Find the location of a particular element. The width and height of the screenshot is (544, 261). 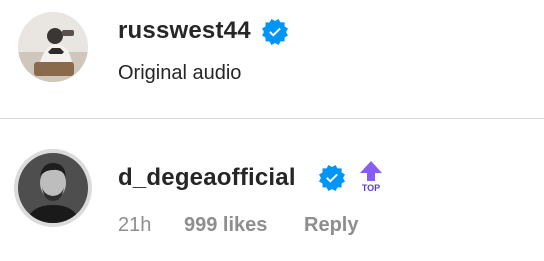

top-arrow-icon: TOP is located at coordinates (371, 177).